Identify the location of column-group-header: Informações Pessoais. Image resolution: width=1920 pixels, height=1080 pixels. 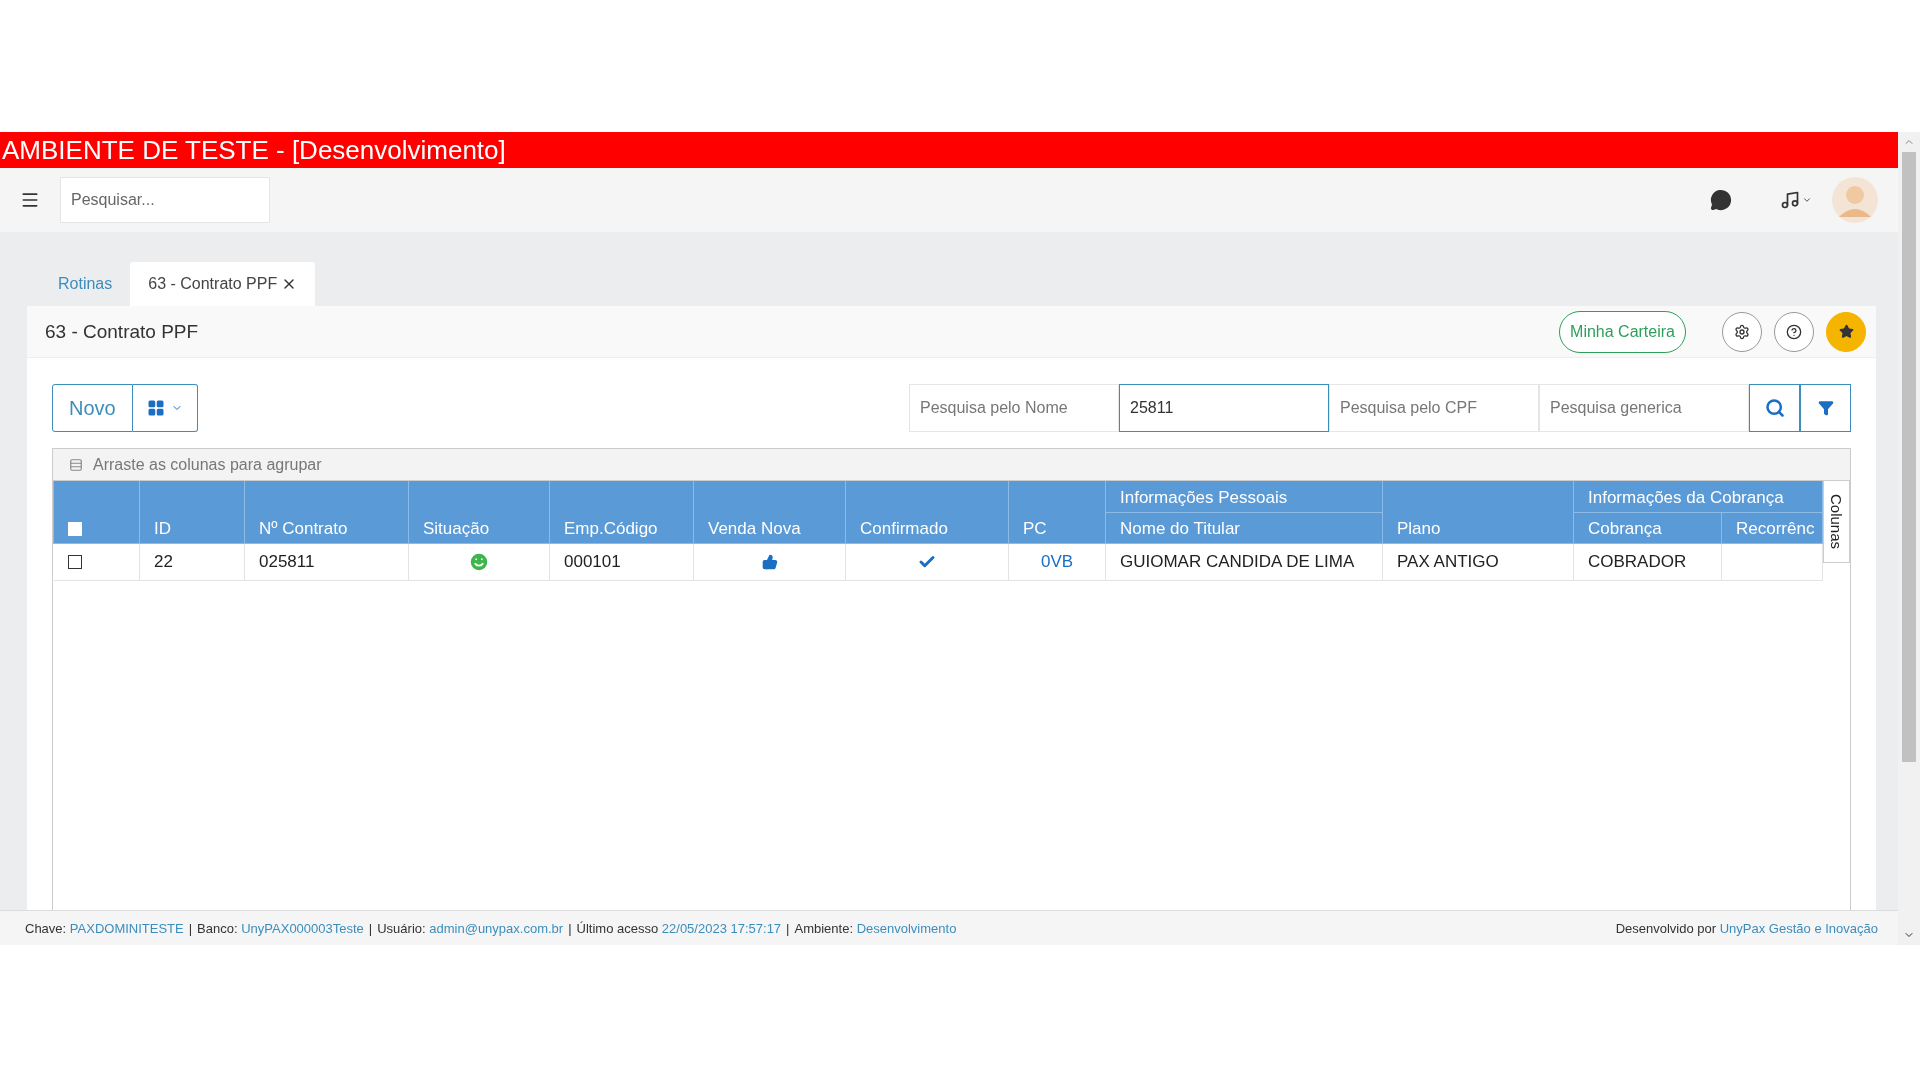
(1244, 496).